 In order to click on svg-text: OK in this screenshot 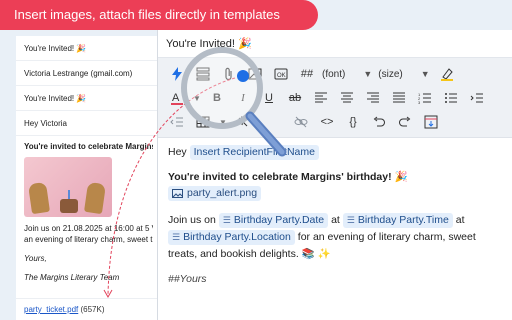, I will do `click(281, 76)`.